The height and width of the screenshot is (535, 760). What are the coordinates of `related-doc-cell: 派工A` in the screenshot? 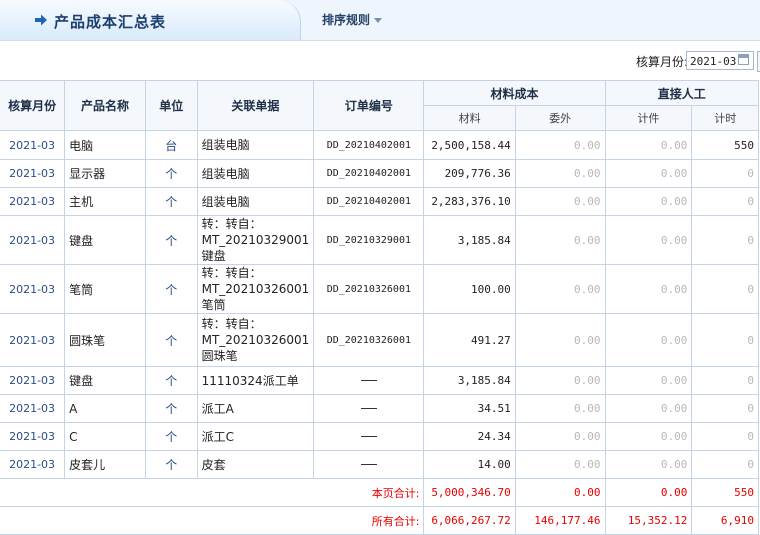 It's located at (255, 408).